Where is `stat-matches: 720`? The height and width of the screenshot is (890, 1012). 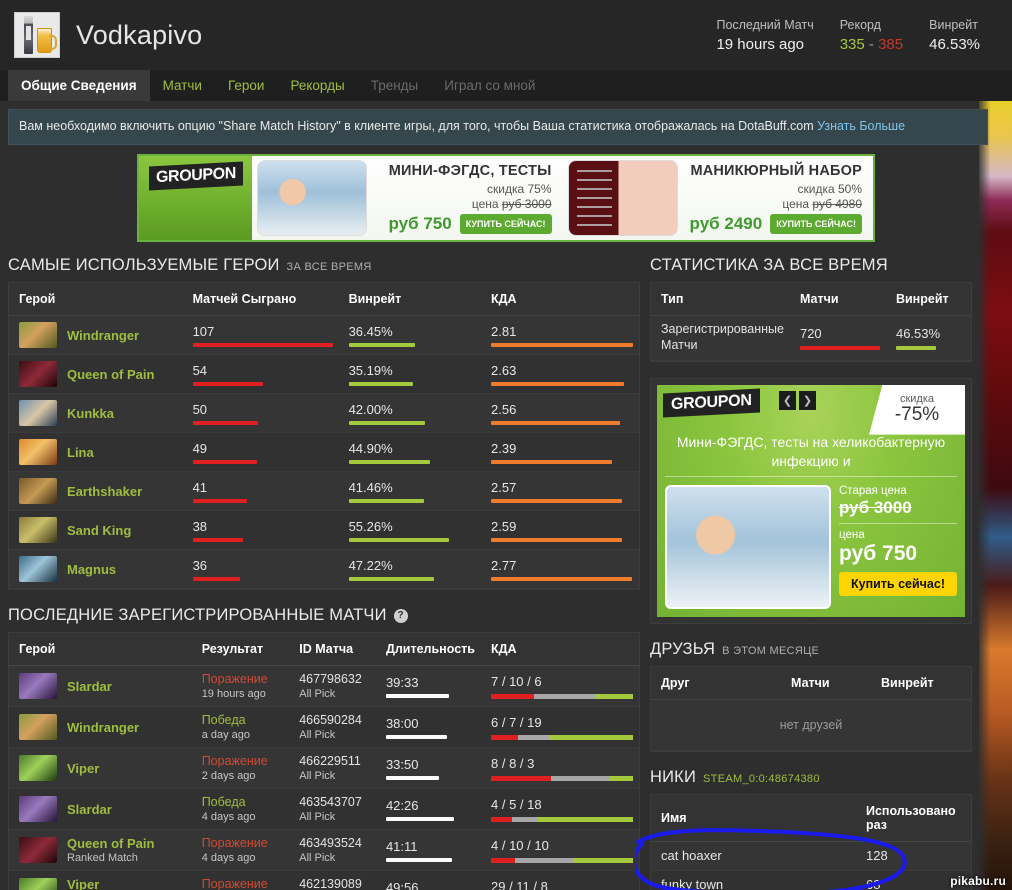
stat-matches: 720 is located at coordinates (810, 334).